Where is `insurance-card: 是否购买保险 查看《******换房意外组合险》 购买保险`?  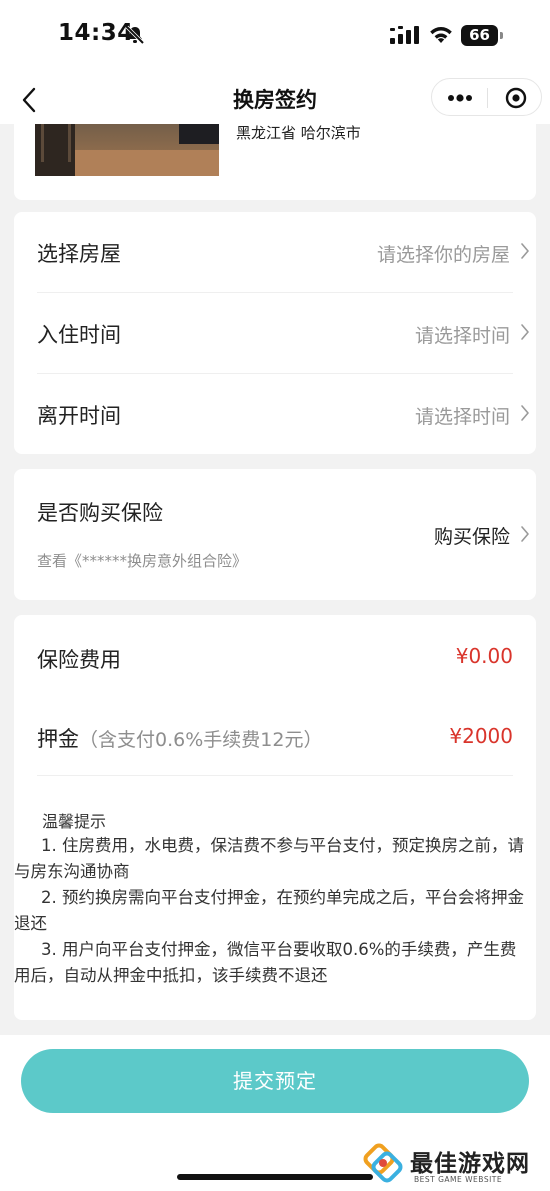
insurance-card: 是否购买保险 查看《******换房意外组合险》 购买保险 is located at coordinates (275, 534).